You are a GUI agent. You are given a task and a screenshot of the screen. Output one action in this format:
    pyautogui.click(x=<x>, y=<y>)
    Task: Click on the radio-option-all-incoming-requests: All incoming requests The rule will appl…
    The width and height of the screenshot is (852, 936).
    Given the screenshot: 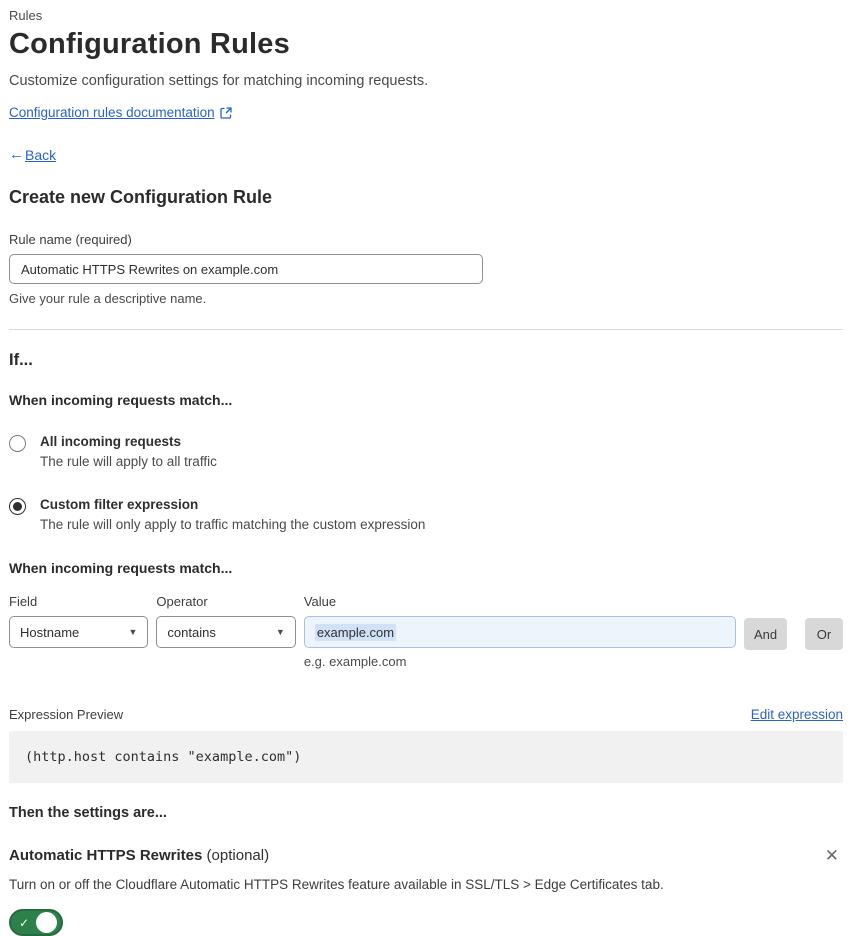 What is the action you would take?
    pyautogui.click(x=426, y=451)
    